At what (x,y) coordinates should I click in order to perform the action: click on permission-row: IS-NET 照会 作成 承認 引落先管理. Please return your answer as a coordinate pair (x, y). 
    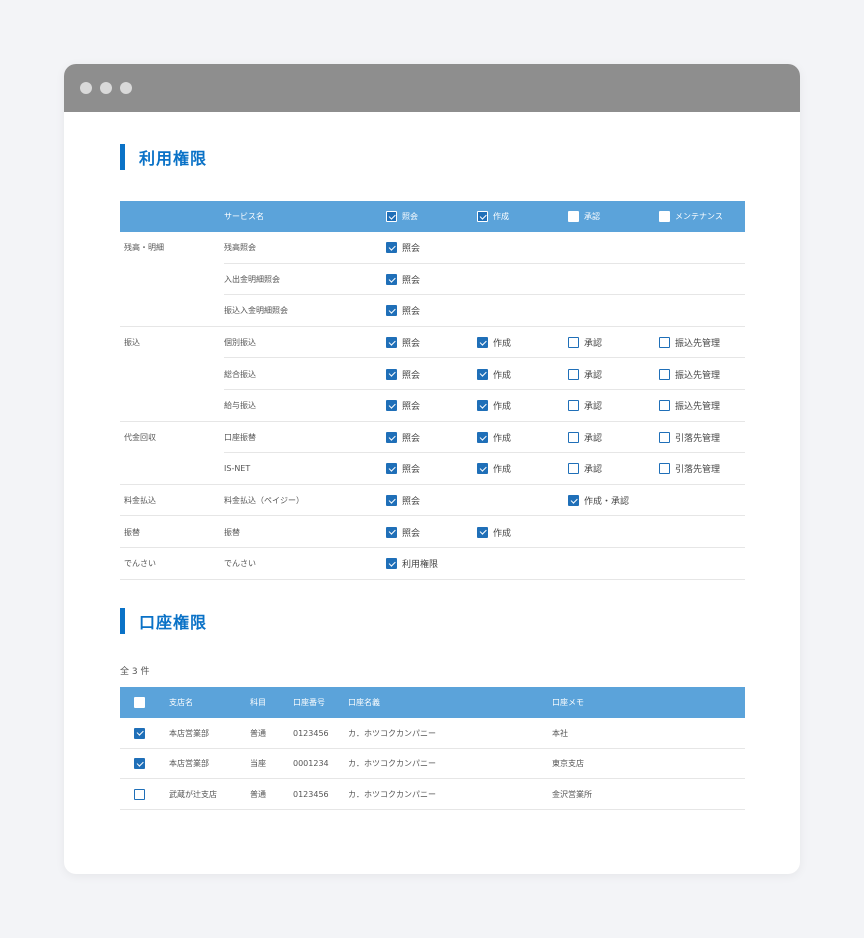
    Looking at the image, I should click on (432, 469).